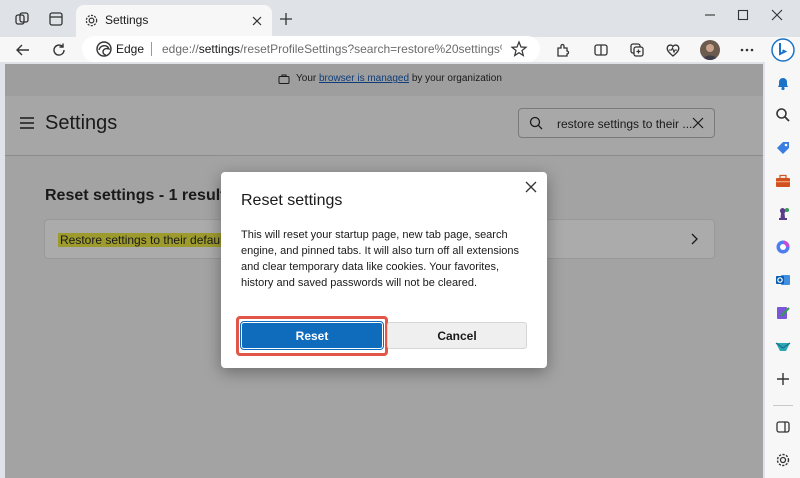 Image resolution: width=800 pixels, height=478 pixels. I want to click on plus-icon, so click(783, 379).